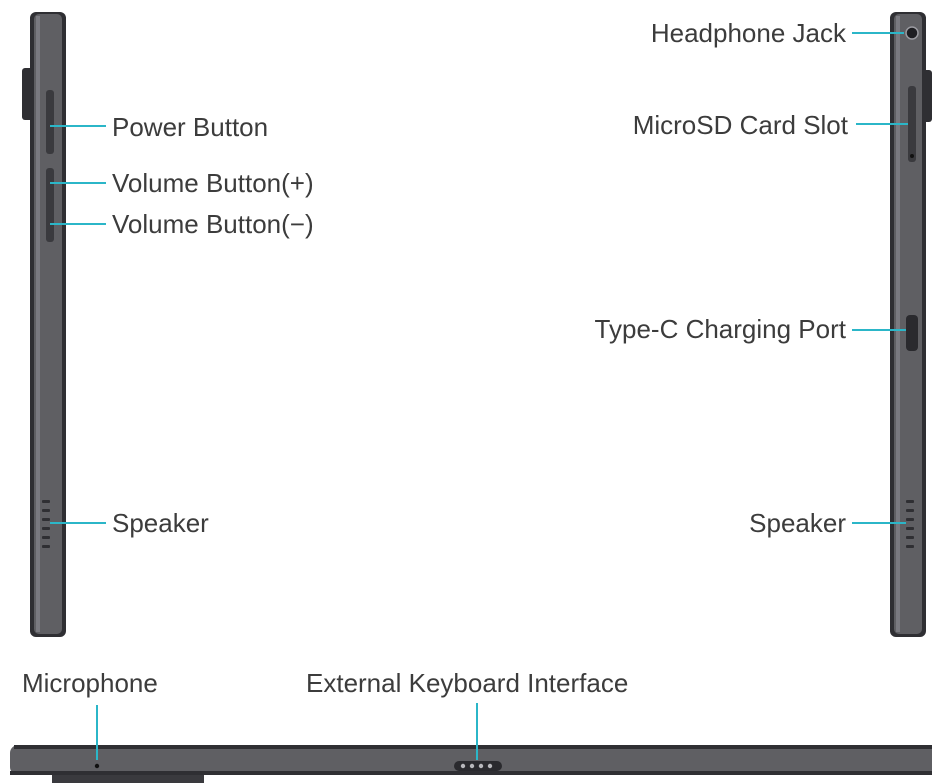 This screenshot has width=932, height=783. Describe the element at coordinates (471, 743) in the screenshot. I see `bottom-view` at that location.